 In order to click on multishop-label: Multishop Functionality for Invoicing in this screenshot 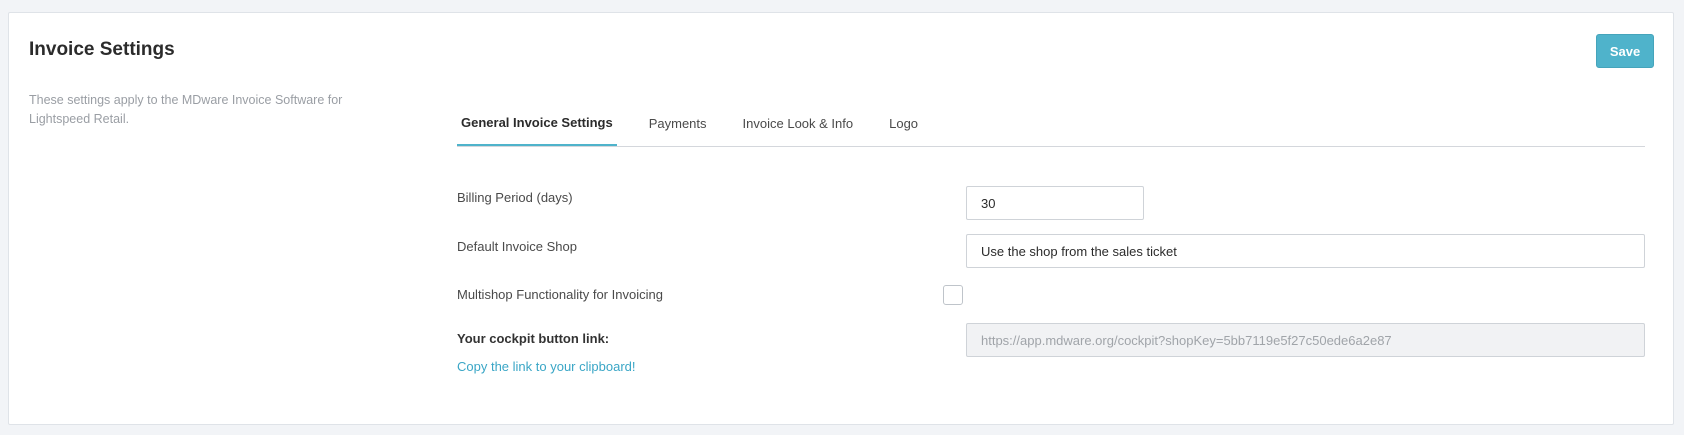, I will do `click(560, 294)`.